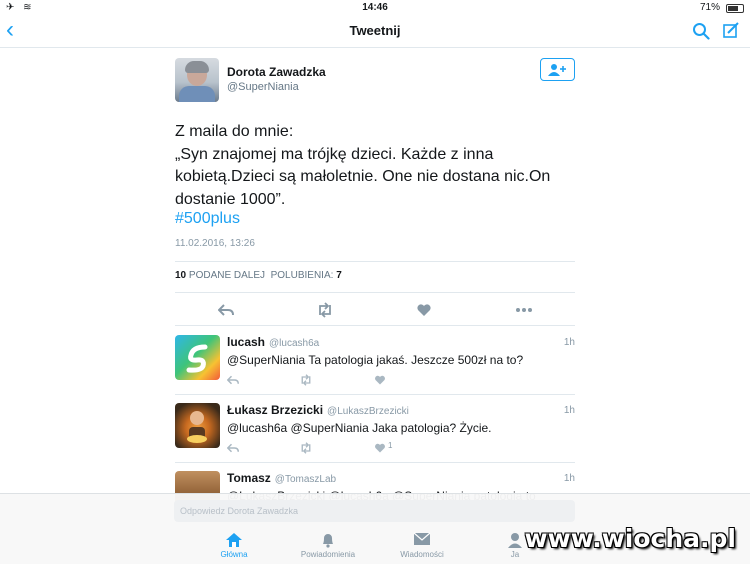  Describe the element at coordinates (422, 554) in the screenshot. I see `tab-label: Wiadomości` at that location.